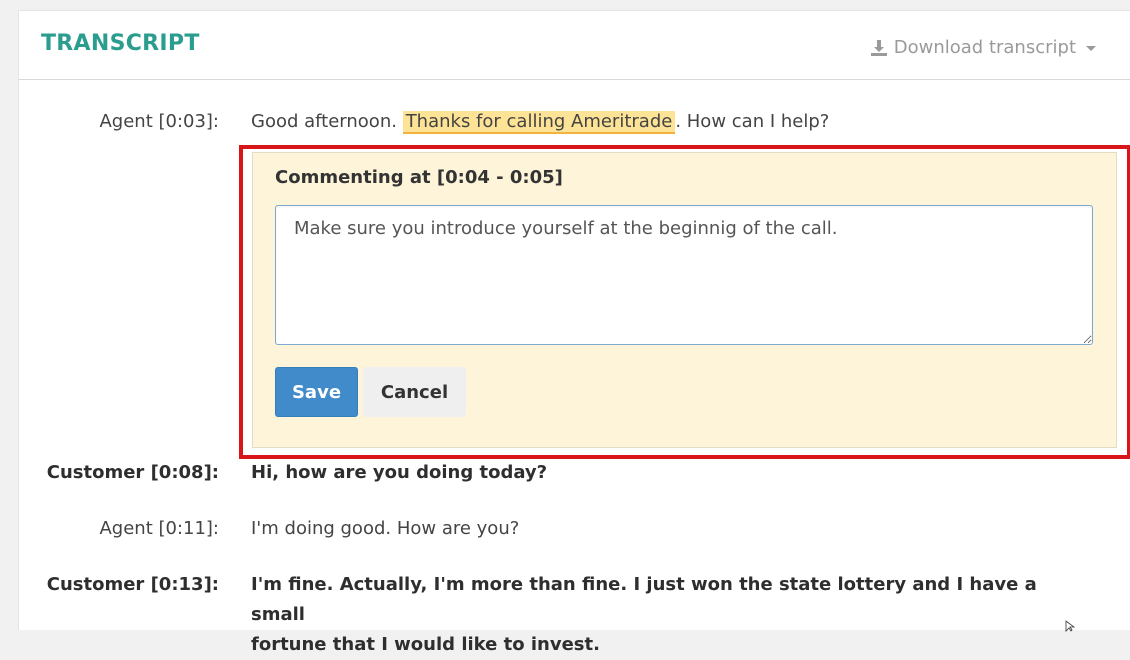  Describe the element at coordinates (120, 43) in the screenshot. I see `page-title: TRANSCRIPT` at that location.